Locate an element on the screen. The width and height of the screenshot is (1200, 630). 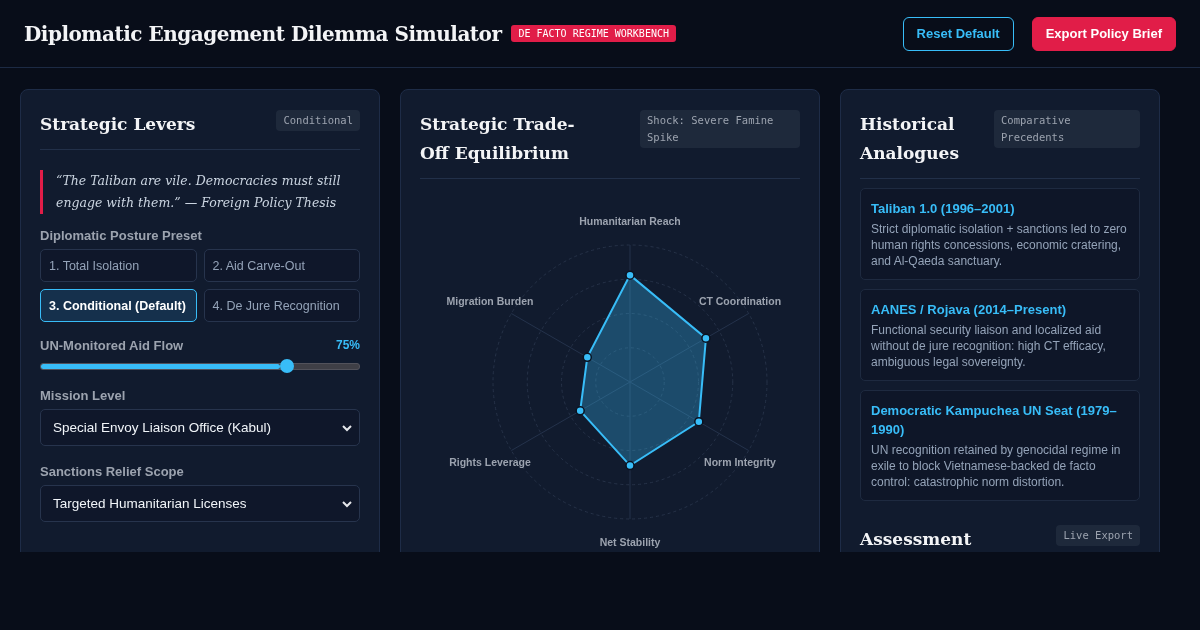
preset-option: 3. Conditional (Default) is located at coordinates (118, 305).